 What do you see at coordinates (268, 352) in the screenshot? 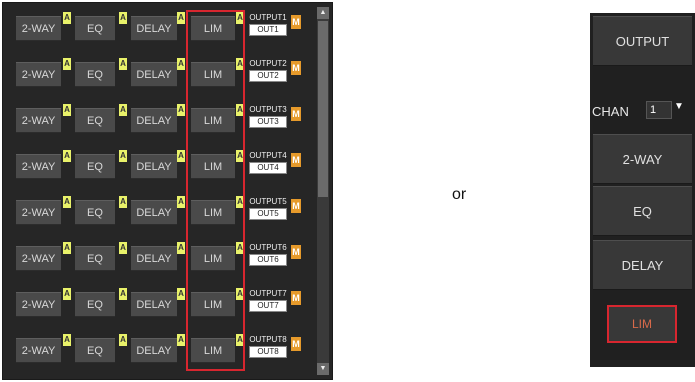
I see `output-name-field: OUT8` at bounding box center [268, 352].